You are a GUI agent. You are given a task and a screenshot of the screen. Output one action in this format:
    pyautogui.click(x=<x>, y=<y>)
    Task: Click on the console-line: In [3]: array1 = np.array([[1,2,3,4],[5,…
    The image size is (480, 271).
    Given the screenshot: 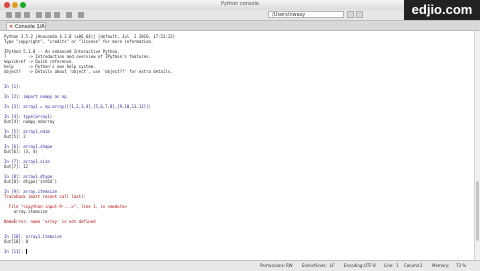 What is the action you would take?
    pyautogui.click(x=77, y=106)
    